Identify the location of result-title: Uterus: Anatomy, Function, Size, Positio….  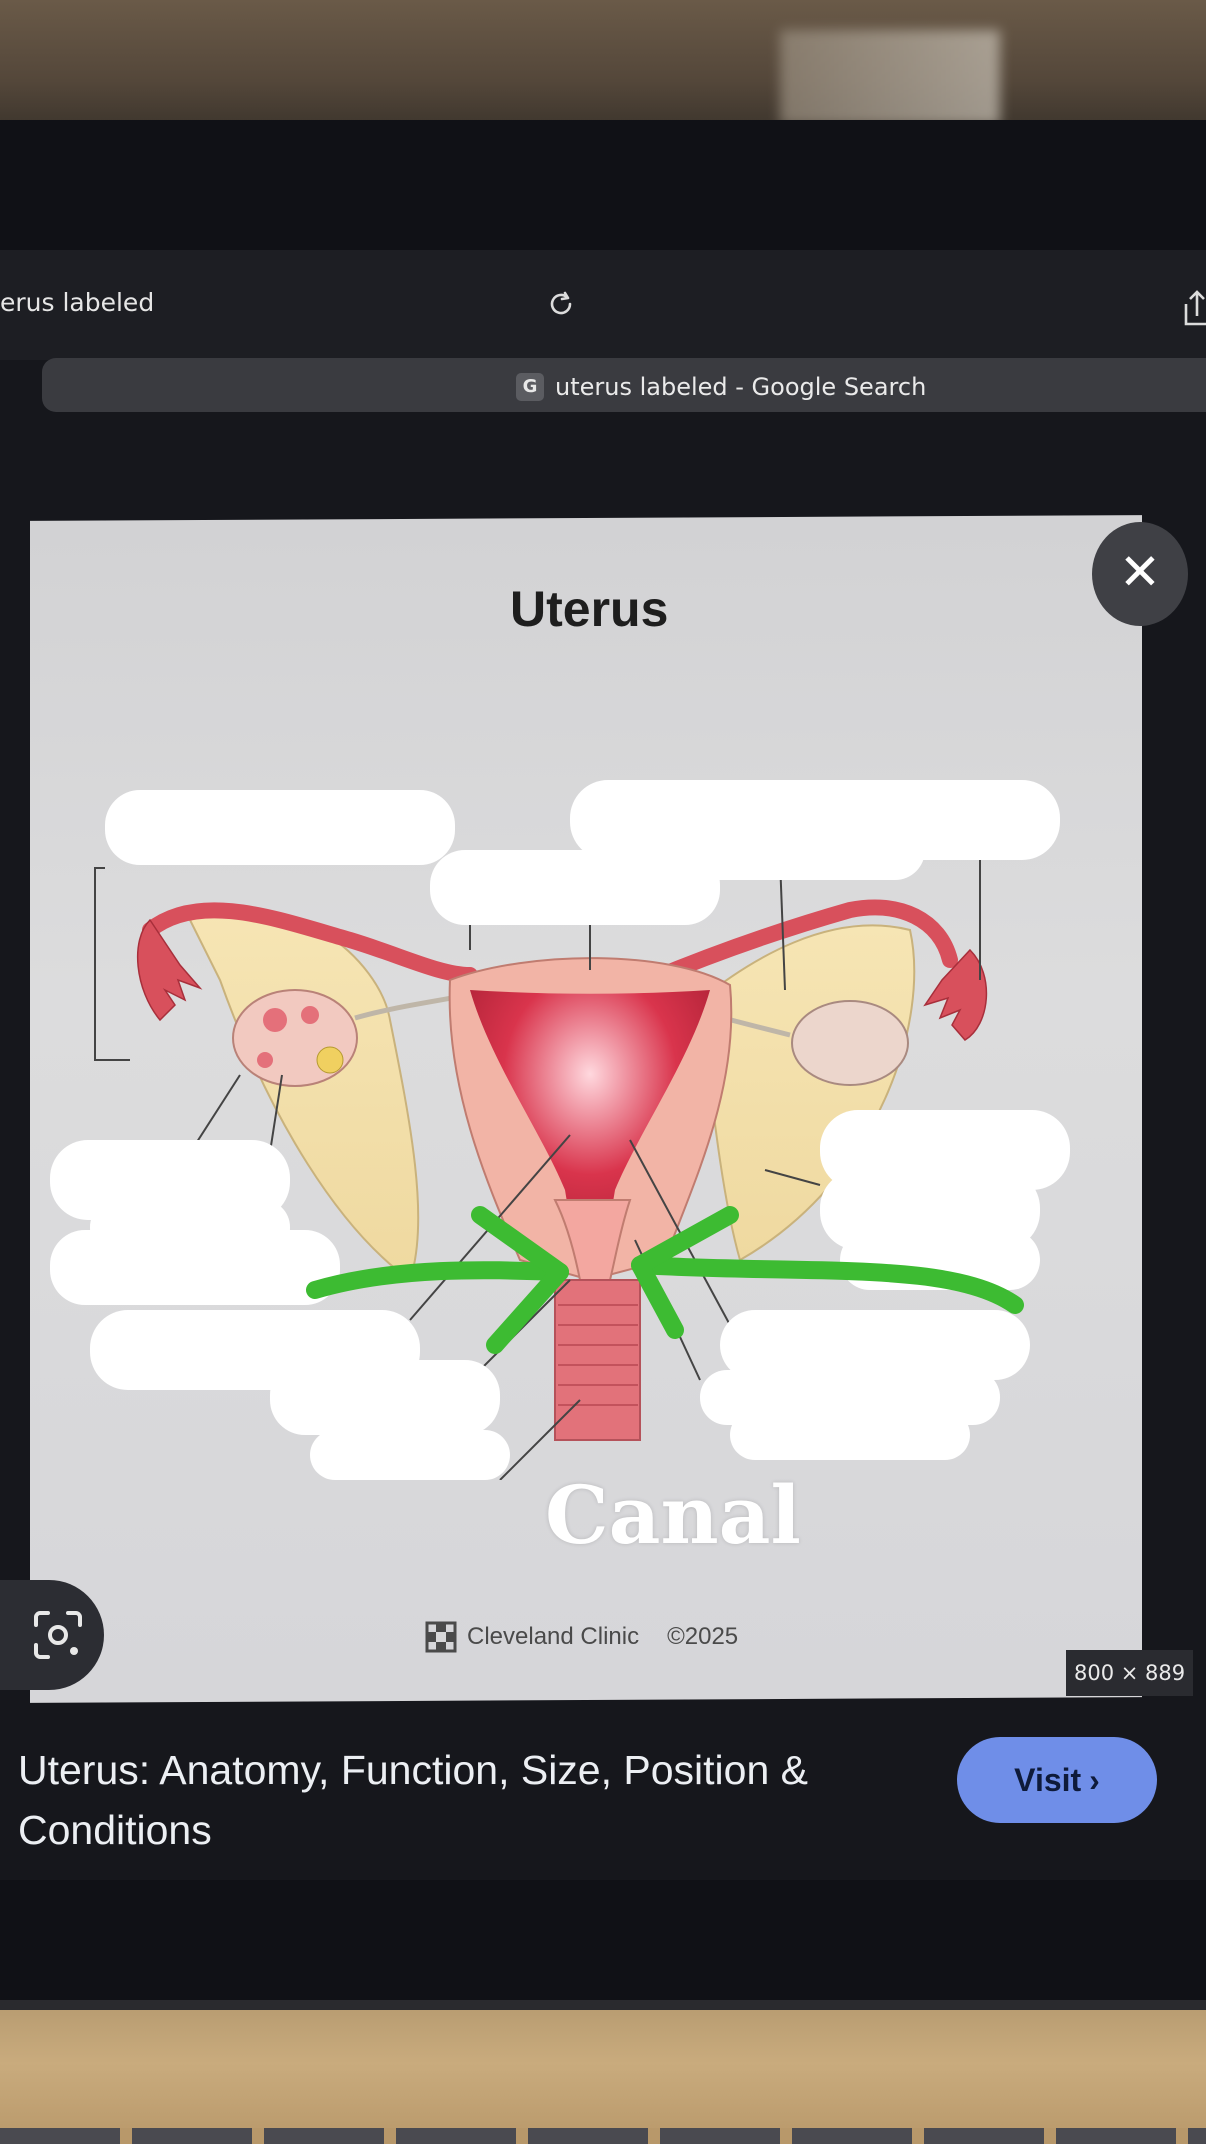
(478, 1800).